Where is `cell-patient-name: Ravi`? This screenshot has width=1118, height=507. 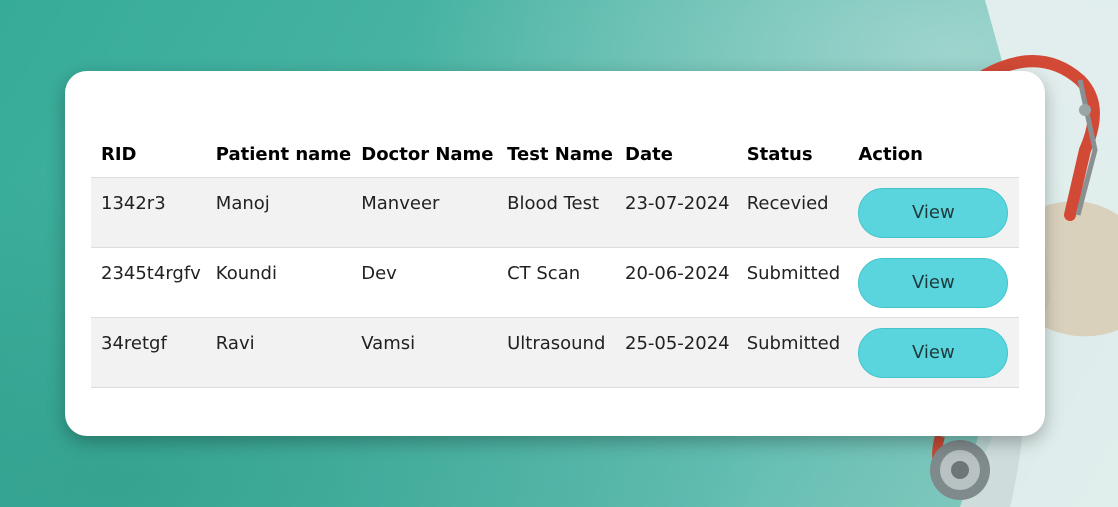 cell-patient-name: Ravi is located at coordinates (278, 352).